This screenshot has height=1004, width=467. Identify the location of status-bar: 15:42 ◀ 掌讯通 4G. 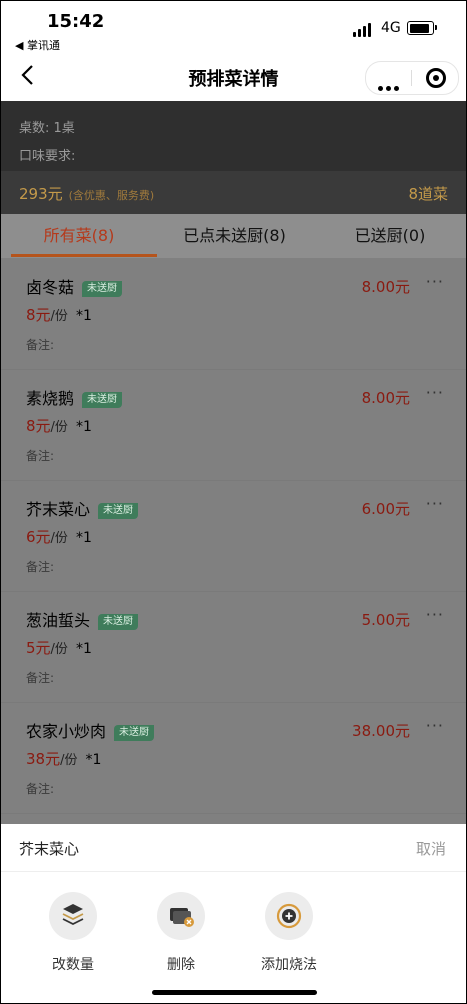
(233, 27).